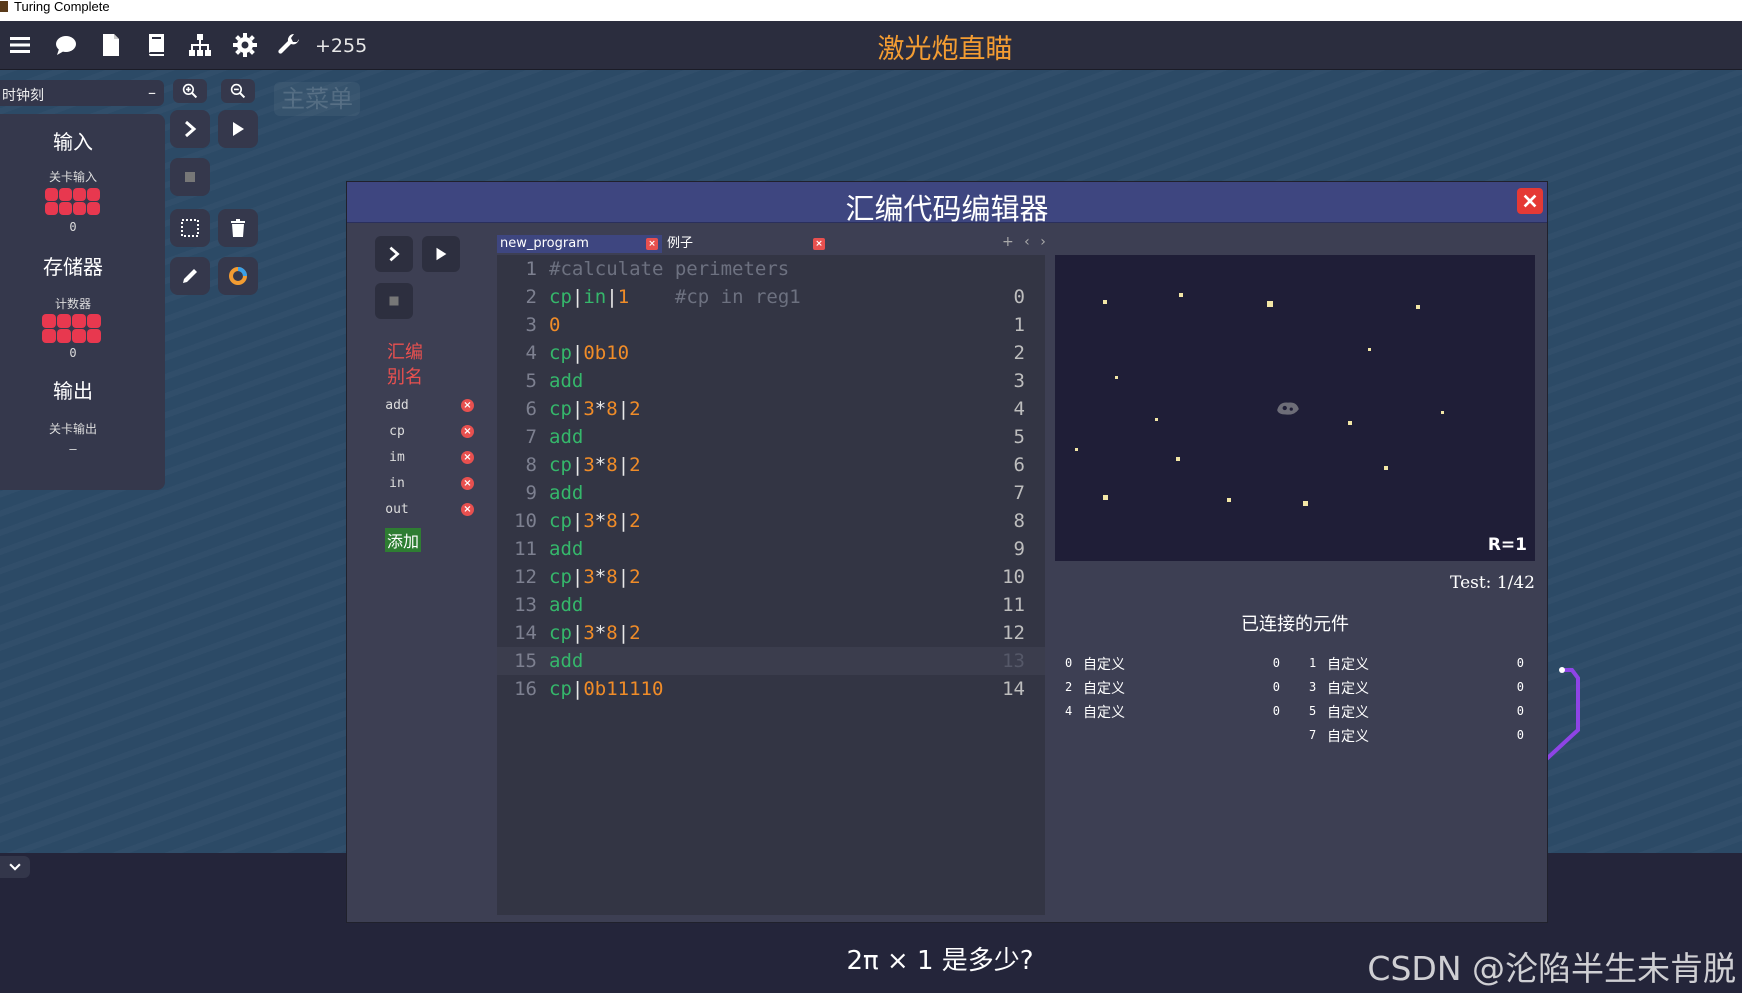 The height and width of the screenshot is (993, 1742). I want to click on component-palette: 输入 关卡输入 0 存储器 计数器 0 输出 关卡输出 –, so click(82, 302).